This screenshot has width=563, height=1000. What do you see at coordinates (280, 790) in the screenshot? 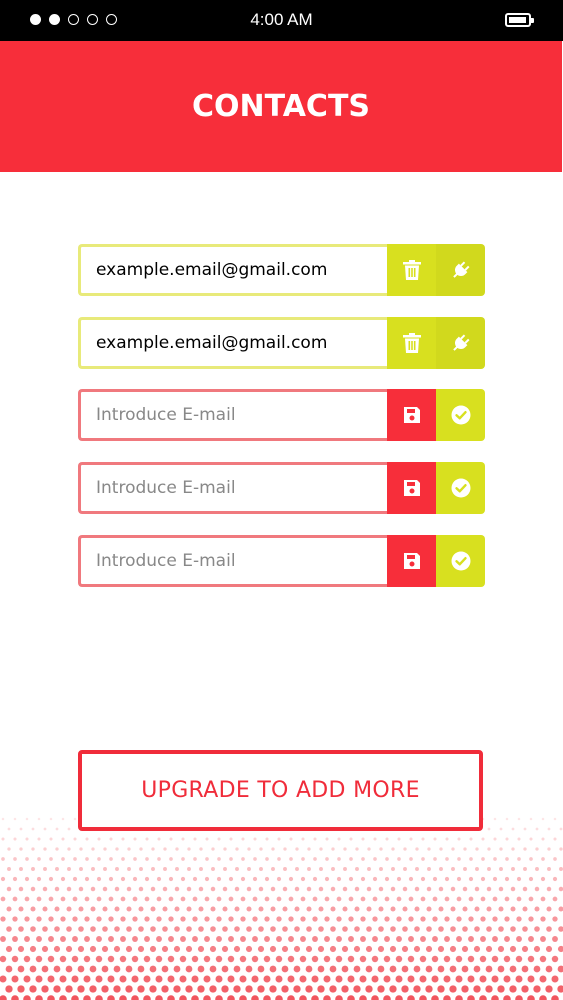
I see `upgrade-button: UPGRADE TO ADD MORE` at bounding box center [280, 790].